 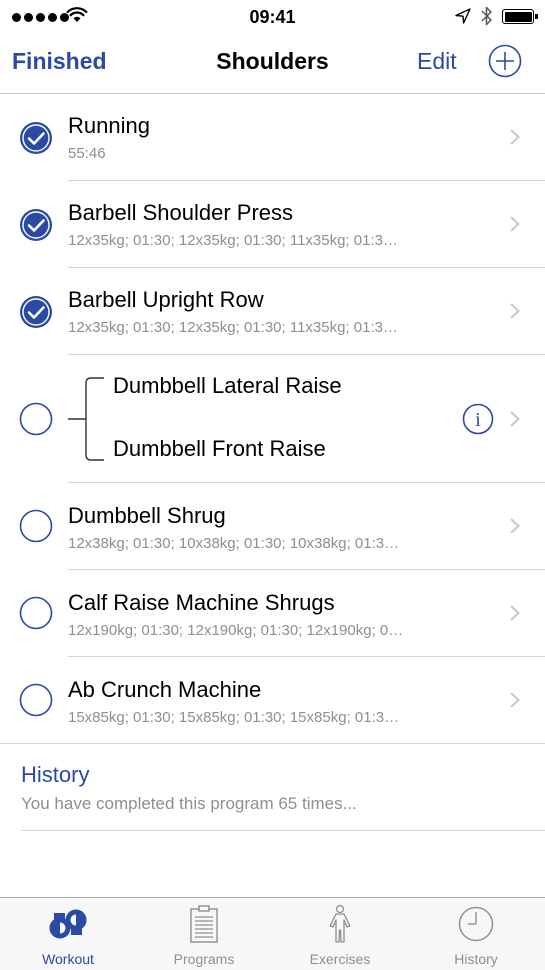 I want to click on exercise-title: Ab Crunch Machine, so click(x=165, y=689).